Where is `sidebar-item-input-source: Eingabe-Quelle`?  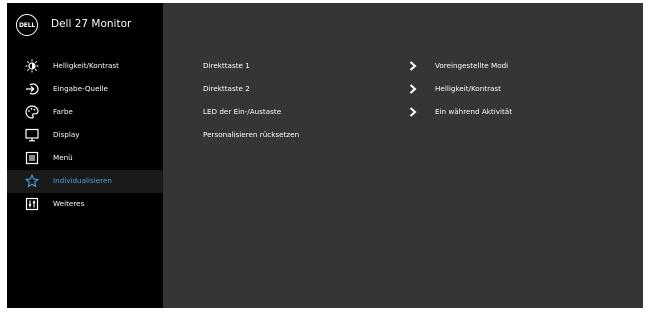 sidebar-item-input-source: Eingabe-Quelle is located at coordinates (85, 89).